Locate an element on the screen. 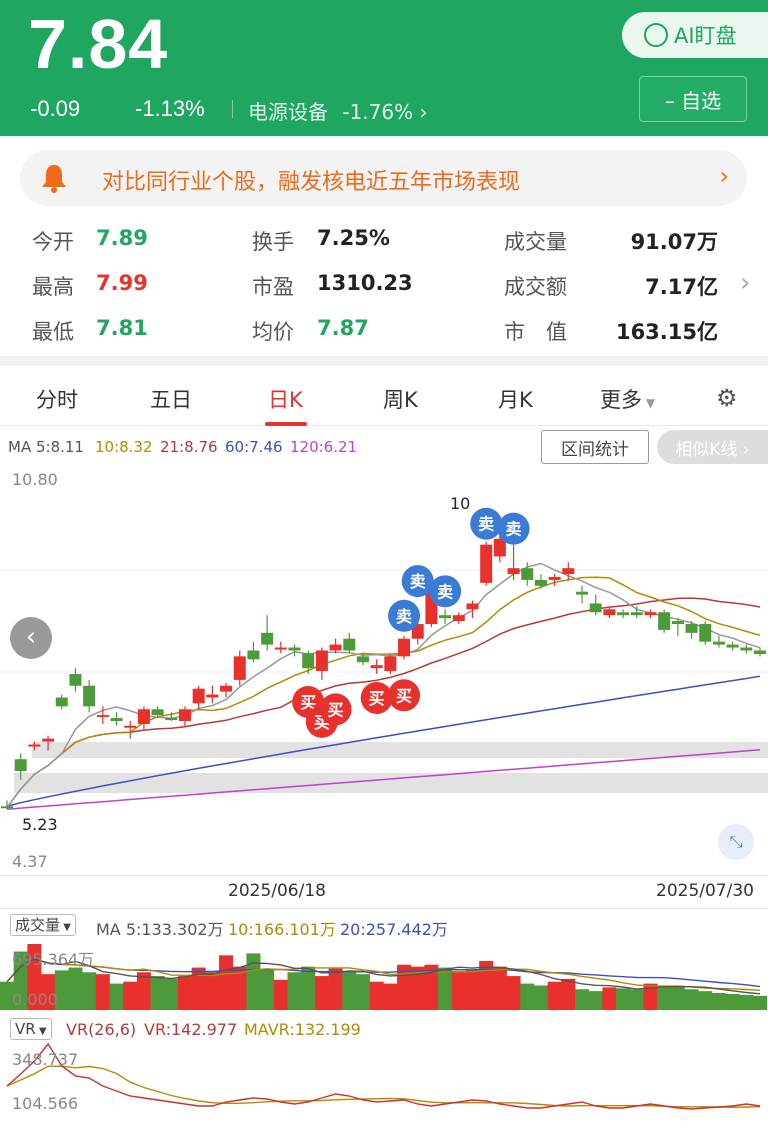 This screenshot has width=768, height=1133. tab-daily-k: 日K is located at coordinates (285, 399).